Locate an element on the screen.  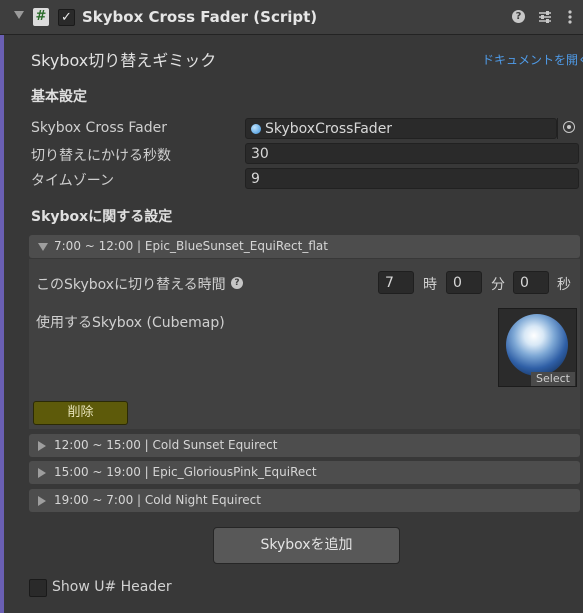
fade-seconds-input: 30 is located at coordinates (412, 153).